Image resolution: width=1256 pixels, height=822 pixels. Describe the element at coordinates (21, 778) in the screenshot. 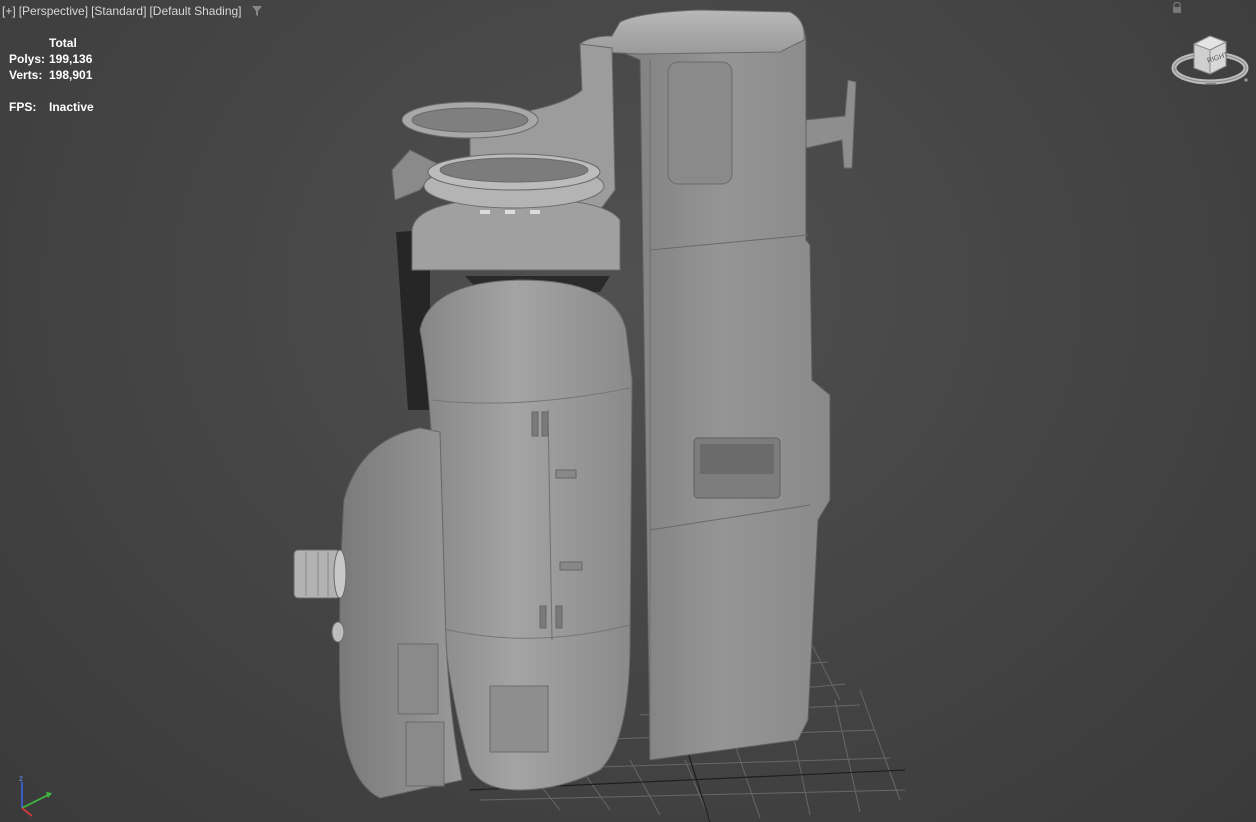

I see `axis-z-label: z` at that location.